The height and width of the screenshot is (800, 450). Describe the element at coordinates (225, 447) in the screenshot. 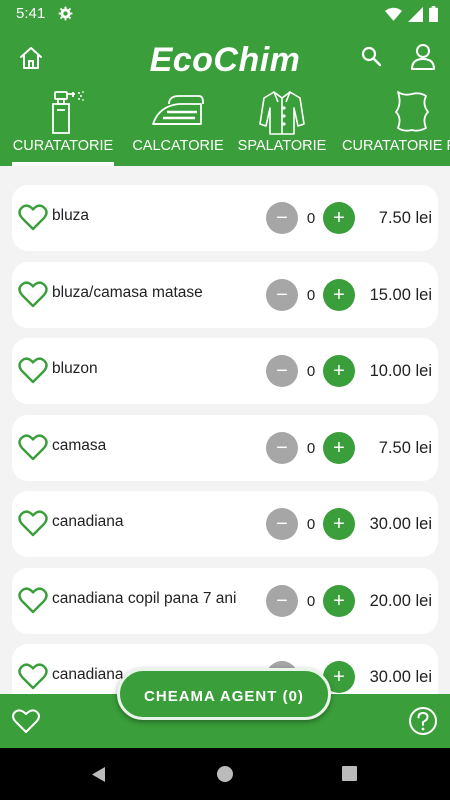

I see `product-row: camasa −0 +7.50 lei` at that location.